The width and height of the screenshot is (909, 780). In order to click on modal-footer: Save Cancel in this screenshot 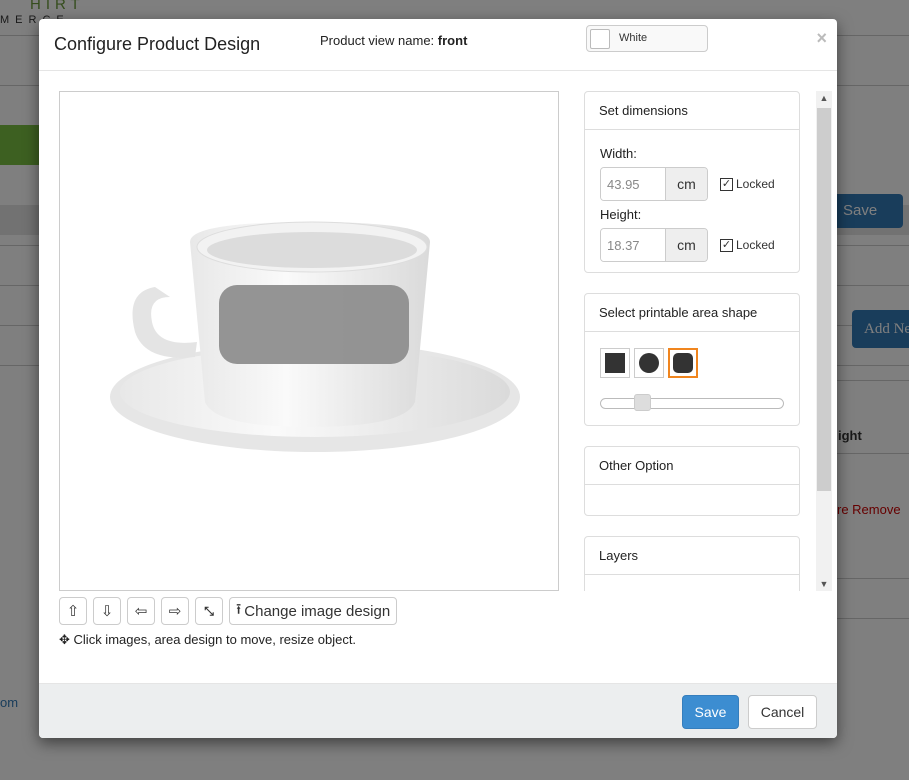, I will do `click(438, 710)`.